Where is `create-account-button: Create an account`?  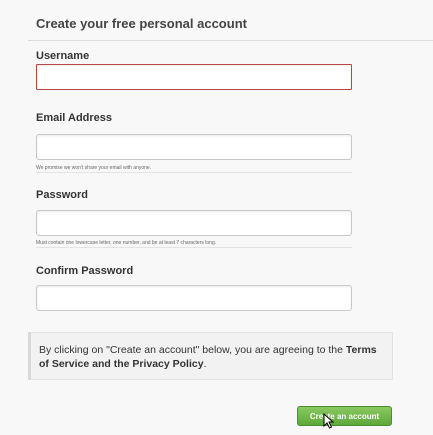 create-account-button: Create an account is located at coordinates (344, 416).